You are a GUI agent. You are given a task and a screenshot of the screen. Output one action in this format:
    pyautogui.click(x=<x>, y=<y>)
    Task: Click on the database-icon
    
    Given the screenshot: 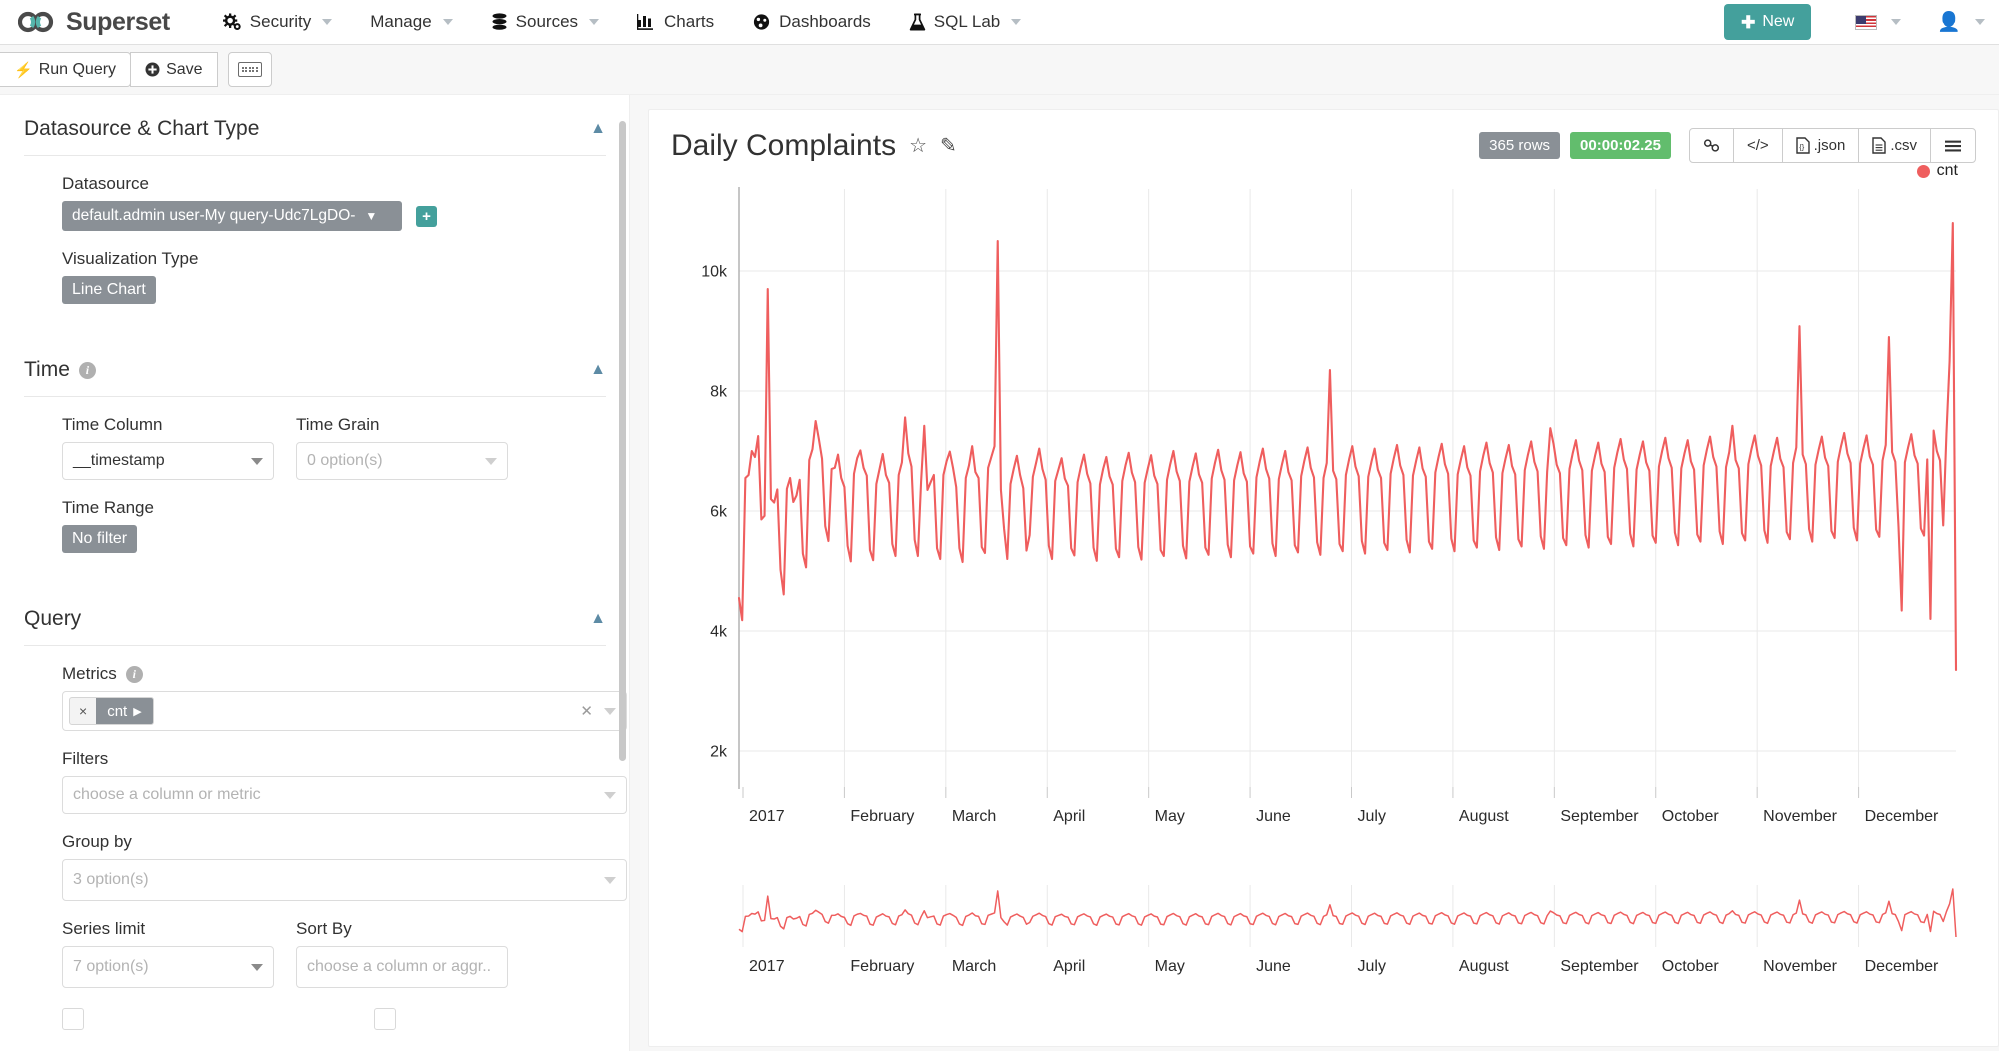 What is the action you would take?
    pyautogui.click(x=499, y=21)
    